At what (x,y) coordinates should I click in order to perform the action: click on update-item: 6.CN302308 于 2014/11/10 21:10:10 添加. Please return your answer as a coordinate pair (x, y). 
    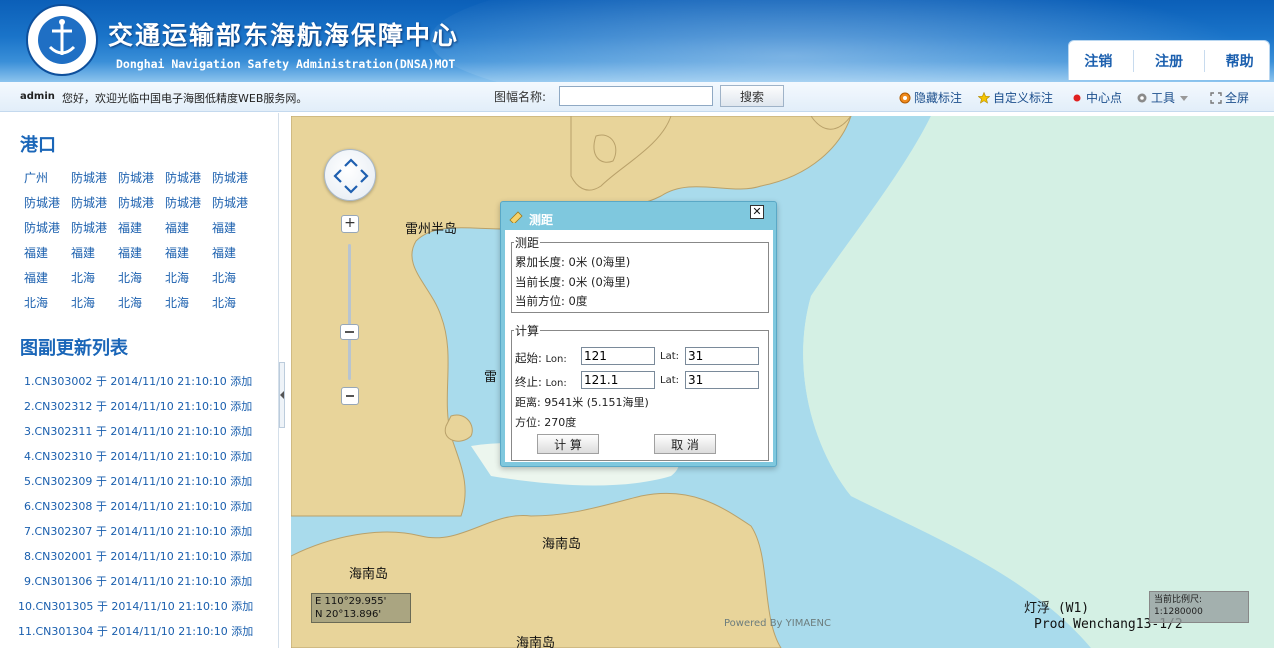
    Looking at the image, I should click on (147, 510).